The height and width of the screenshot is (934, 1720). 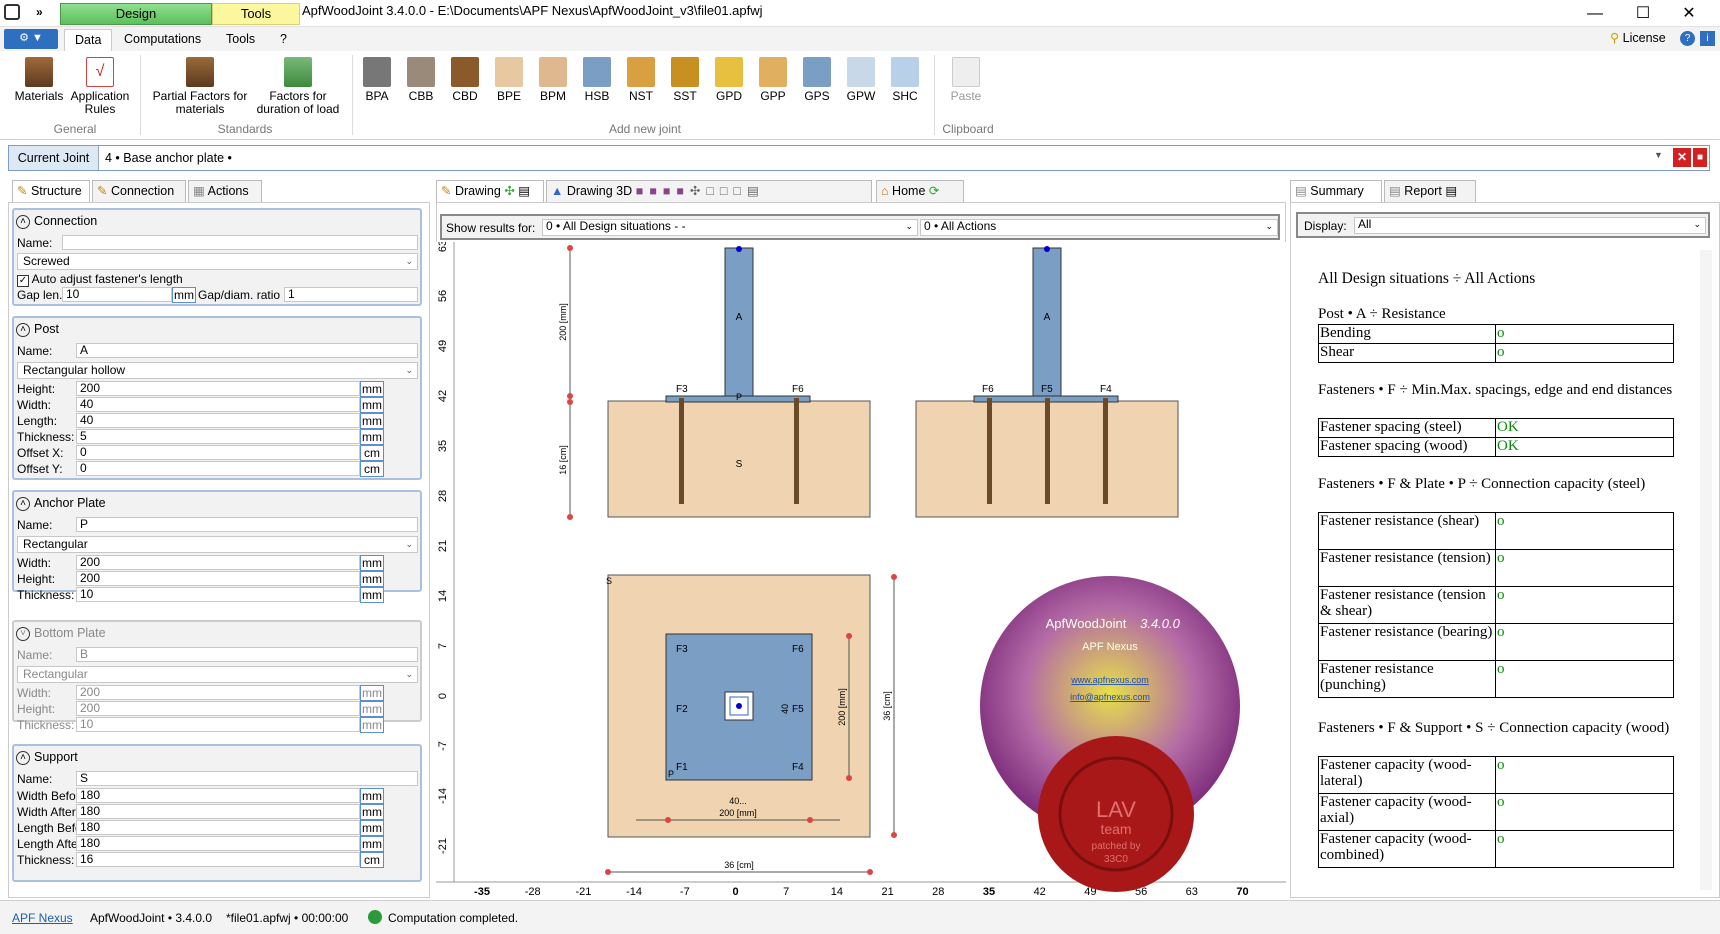 I want to click on post-name-input: A, so click(x=247, y=350).